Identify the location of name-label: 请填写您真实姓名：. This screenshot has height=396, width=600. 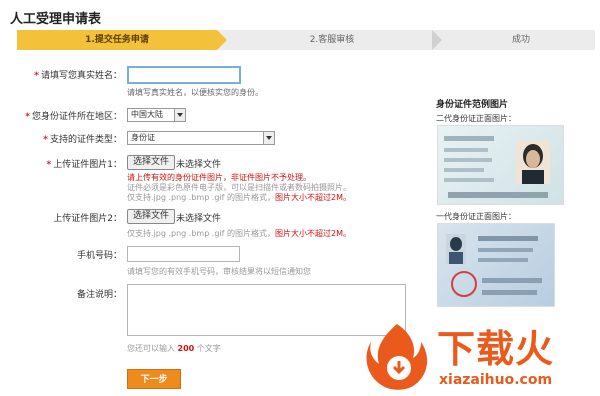
(81, 76).